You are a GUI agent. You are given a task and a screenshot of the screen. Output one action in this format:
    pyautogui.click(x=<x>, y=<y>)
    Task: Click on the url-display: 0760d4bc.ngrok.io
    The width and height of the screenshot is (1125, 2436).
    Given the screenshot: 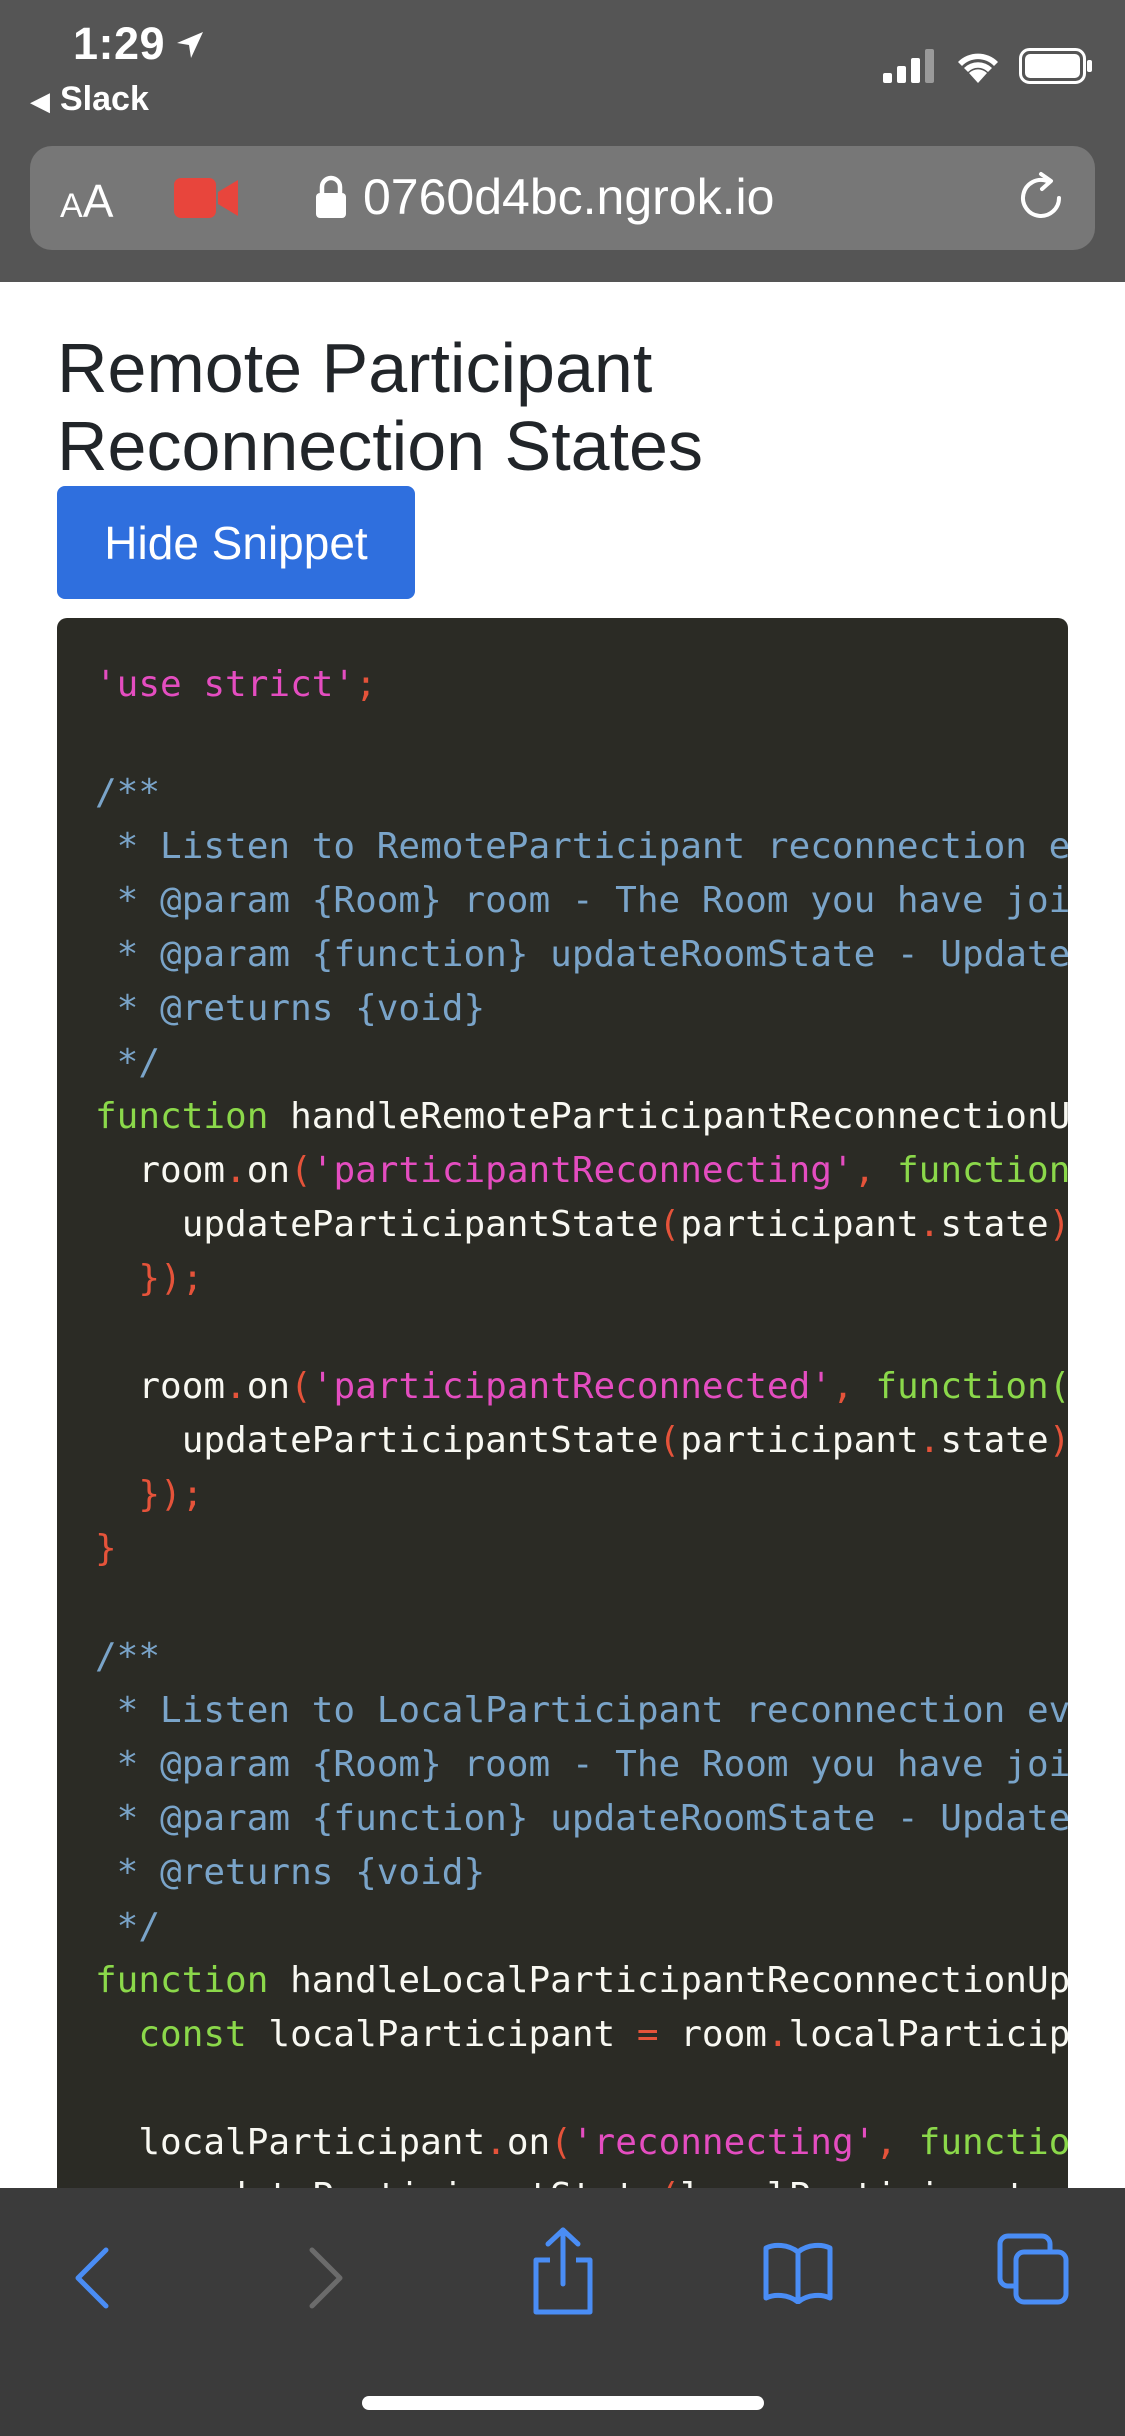 What is the action you would take?
    pyautogui.click(x=544, y=197)
    